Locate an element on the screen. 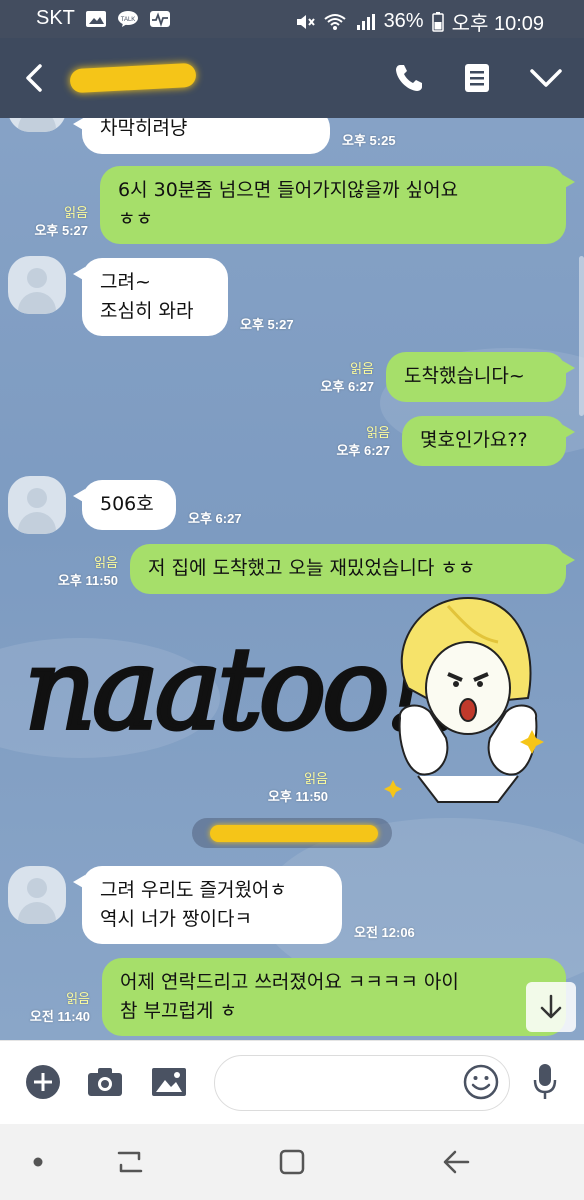 The height and width of the screenshot is (1200, 584). date-divider is located at coordinates (292, 833).